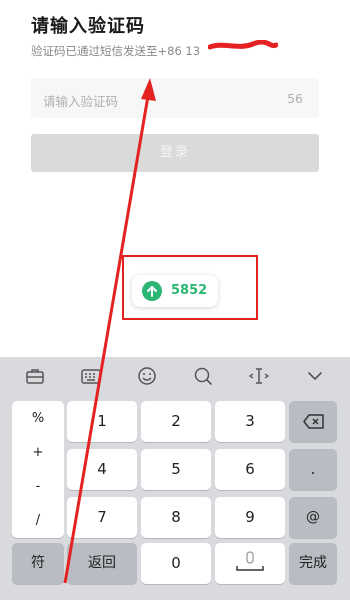 The height and width of the screenshot is (600, 350). What do you see at coordinates (175, 376) in the screenshot?
I see `keyboard-toolbar` at bounding box center [175, 376].